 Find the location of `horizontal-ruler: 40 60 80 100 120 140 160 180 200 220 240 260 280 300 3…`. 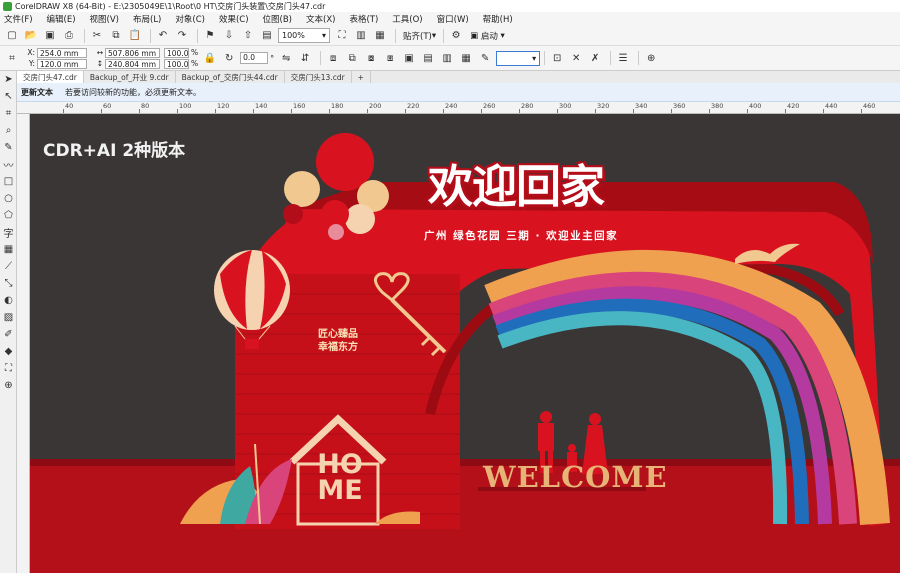

horizontal-ruler: 40 60 80 100 120 140 160 180 200 220 240 260 280 300 3… is located at coordinates (458, 108).